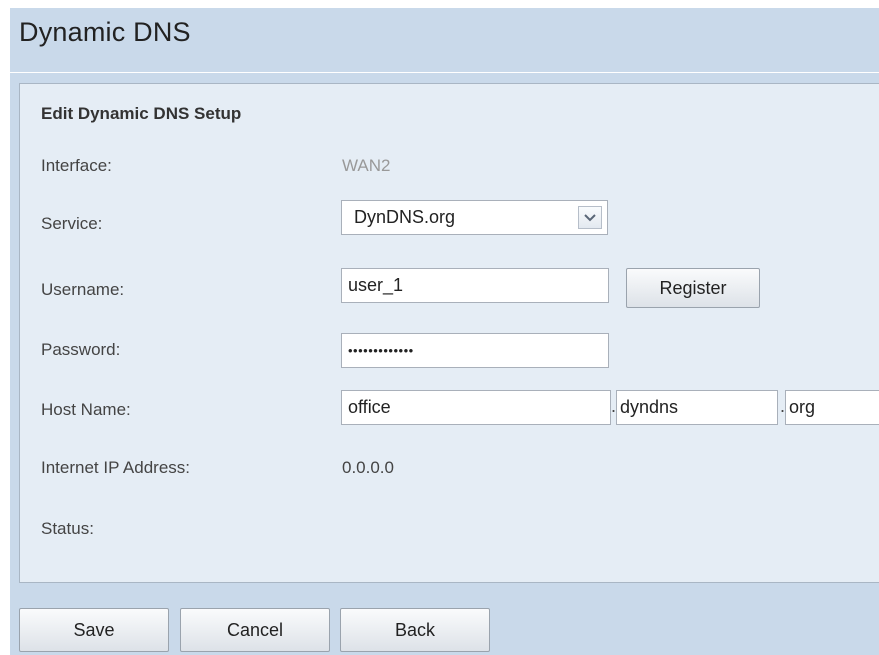 The width and height of the screenshot is (879, 655). What do you see at coordinates (366, 165) in the screenshot?
I see `interface-value: WAN2` at bounding box center [366, 165].